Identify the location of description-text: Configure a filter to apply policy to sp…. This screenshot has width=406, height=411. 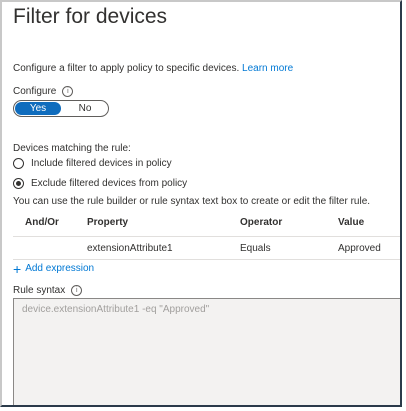
(126, 68).